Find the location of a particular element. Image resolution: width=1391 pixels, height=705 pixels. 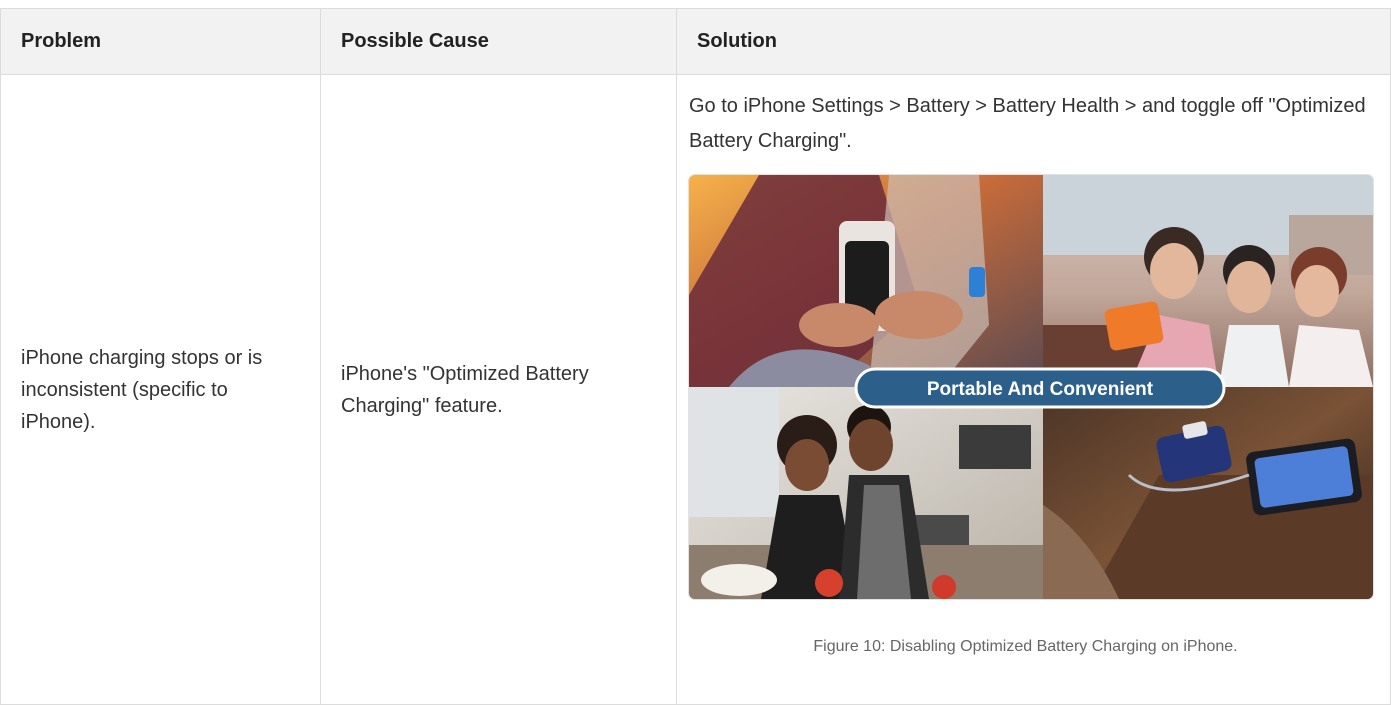

header-problem: Problem is located at coordinates (160, 41).